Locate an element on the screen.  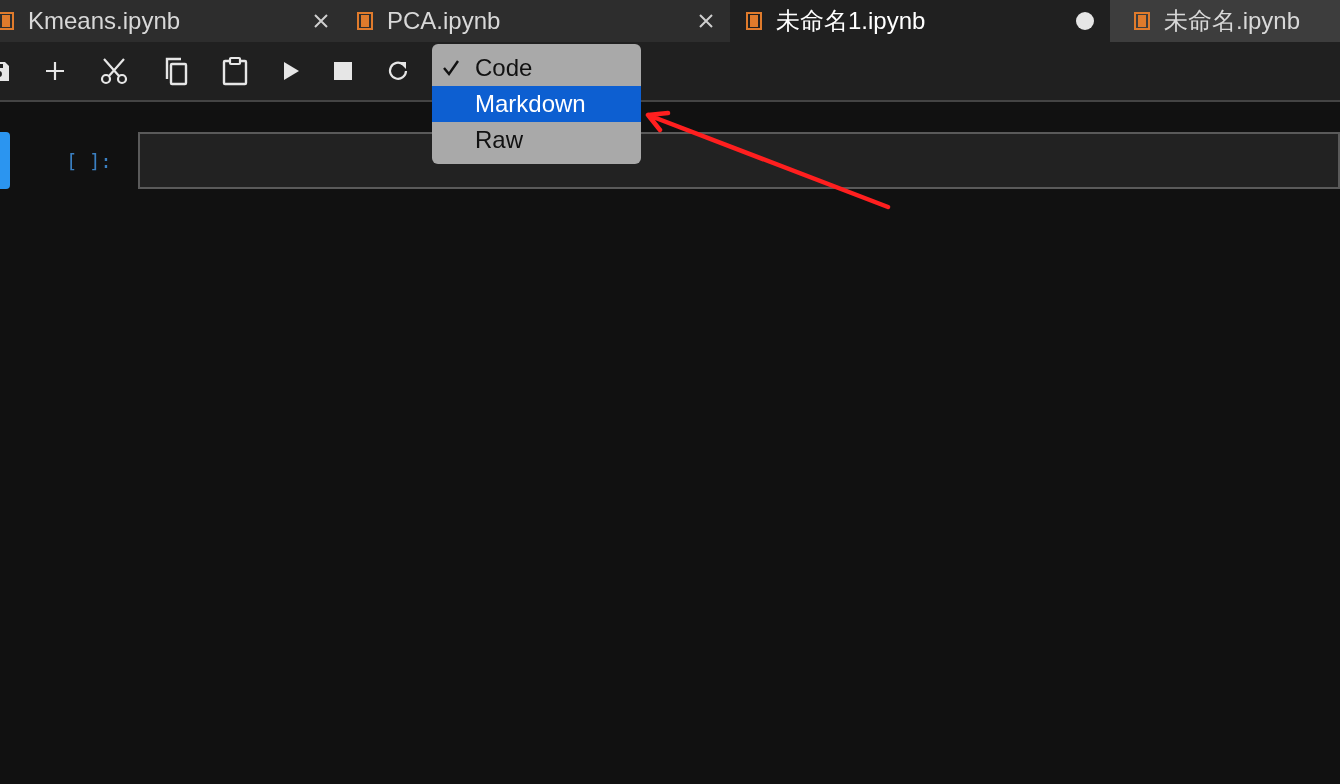
menu-item: Raw is located at coordinates (536, 140).